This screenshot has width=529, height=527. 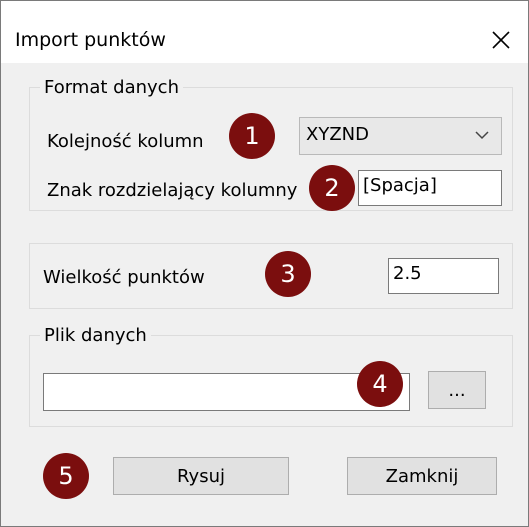 What do you see at coordinates (111, 87) in the screenshot?
I see `format-data-legend: Format danych` at bounding box center [111, 87].